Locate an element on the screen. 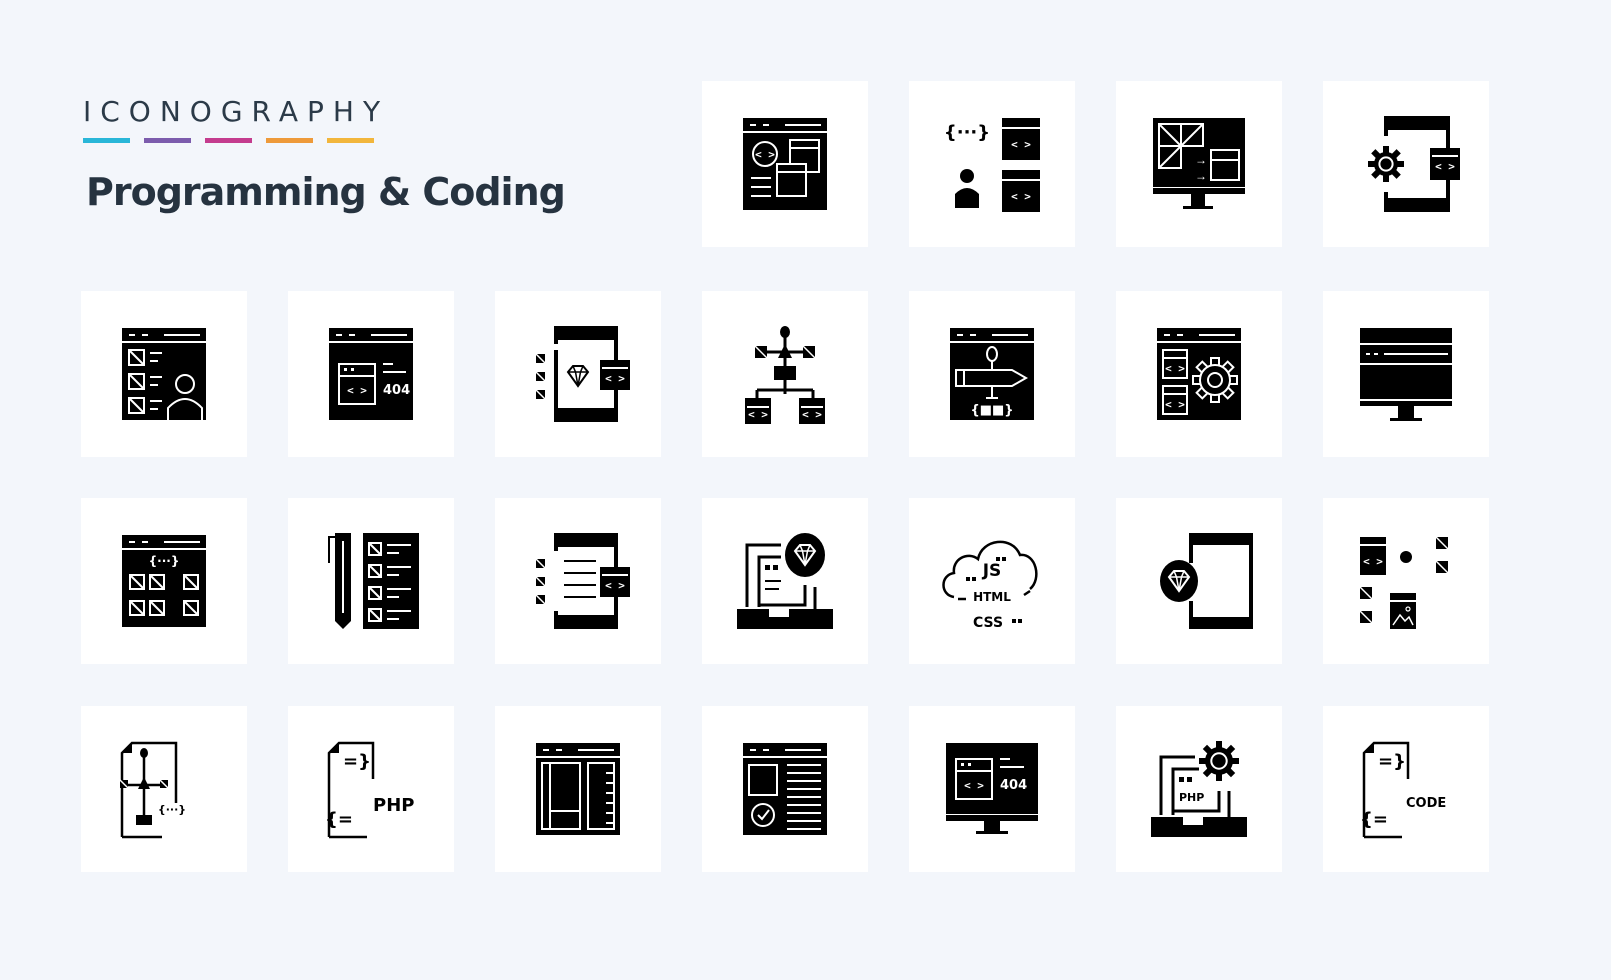  icon-card: {■■} is located at coordinates (992, 374).